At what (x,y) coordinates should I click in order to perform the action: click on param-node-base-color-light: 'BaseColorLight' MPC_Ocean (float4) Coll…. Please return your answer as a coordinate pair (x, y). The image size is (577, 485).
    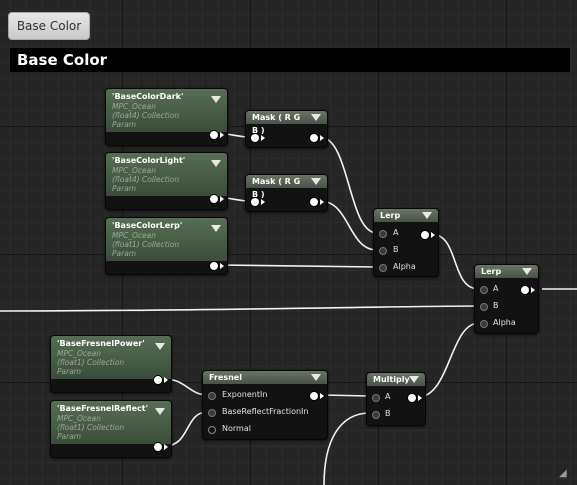
    Looking at the image, I should click on (166, 181).